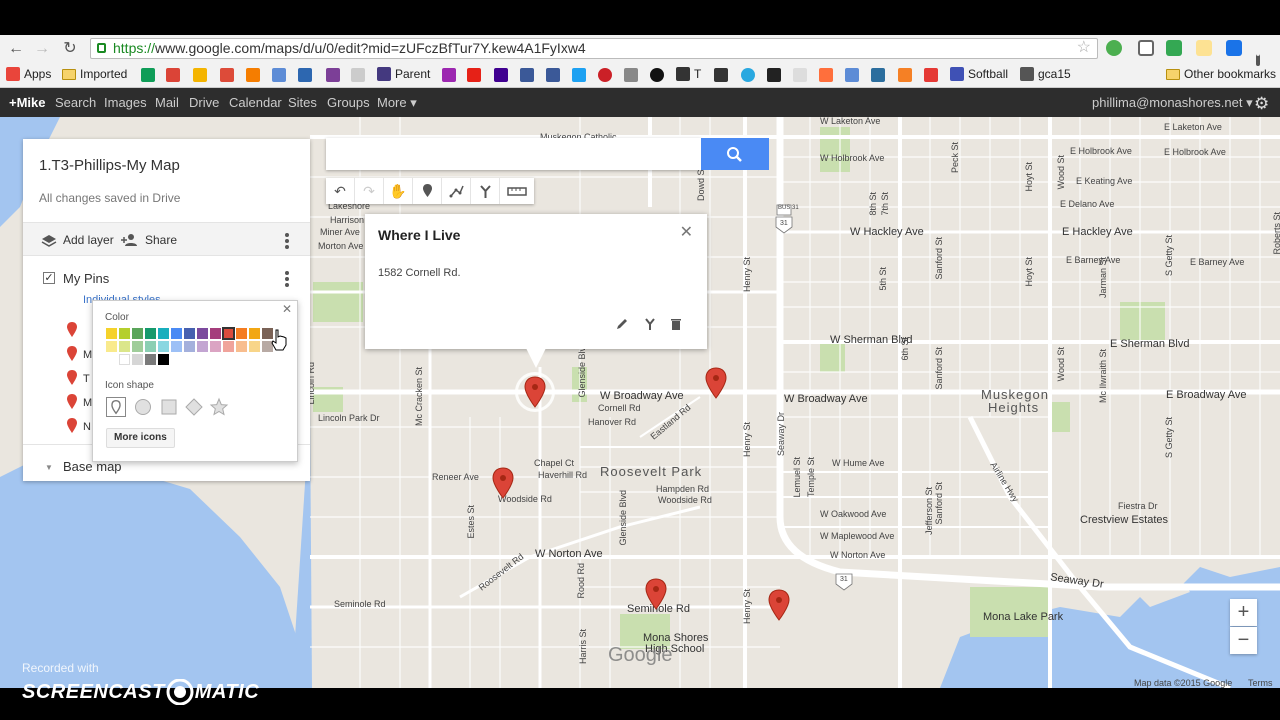 This screenshot has width=1280, height=720. I want to click on bookmark-t: T, so click(688, 74).